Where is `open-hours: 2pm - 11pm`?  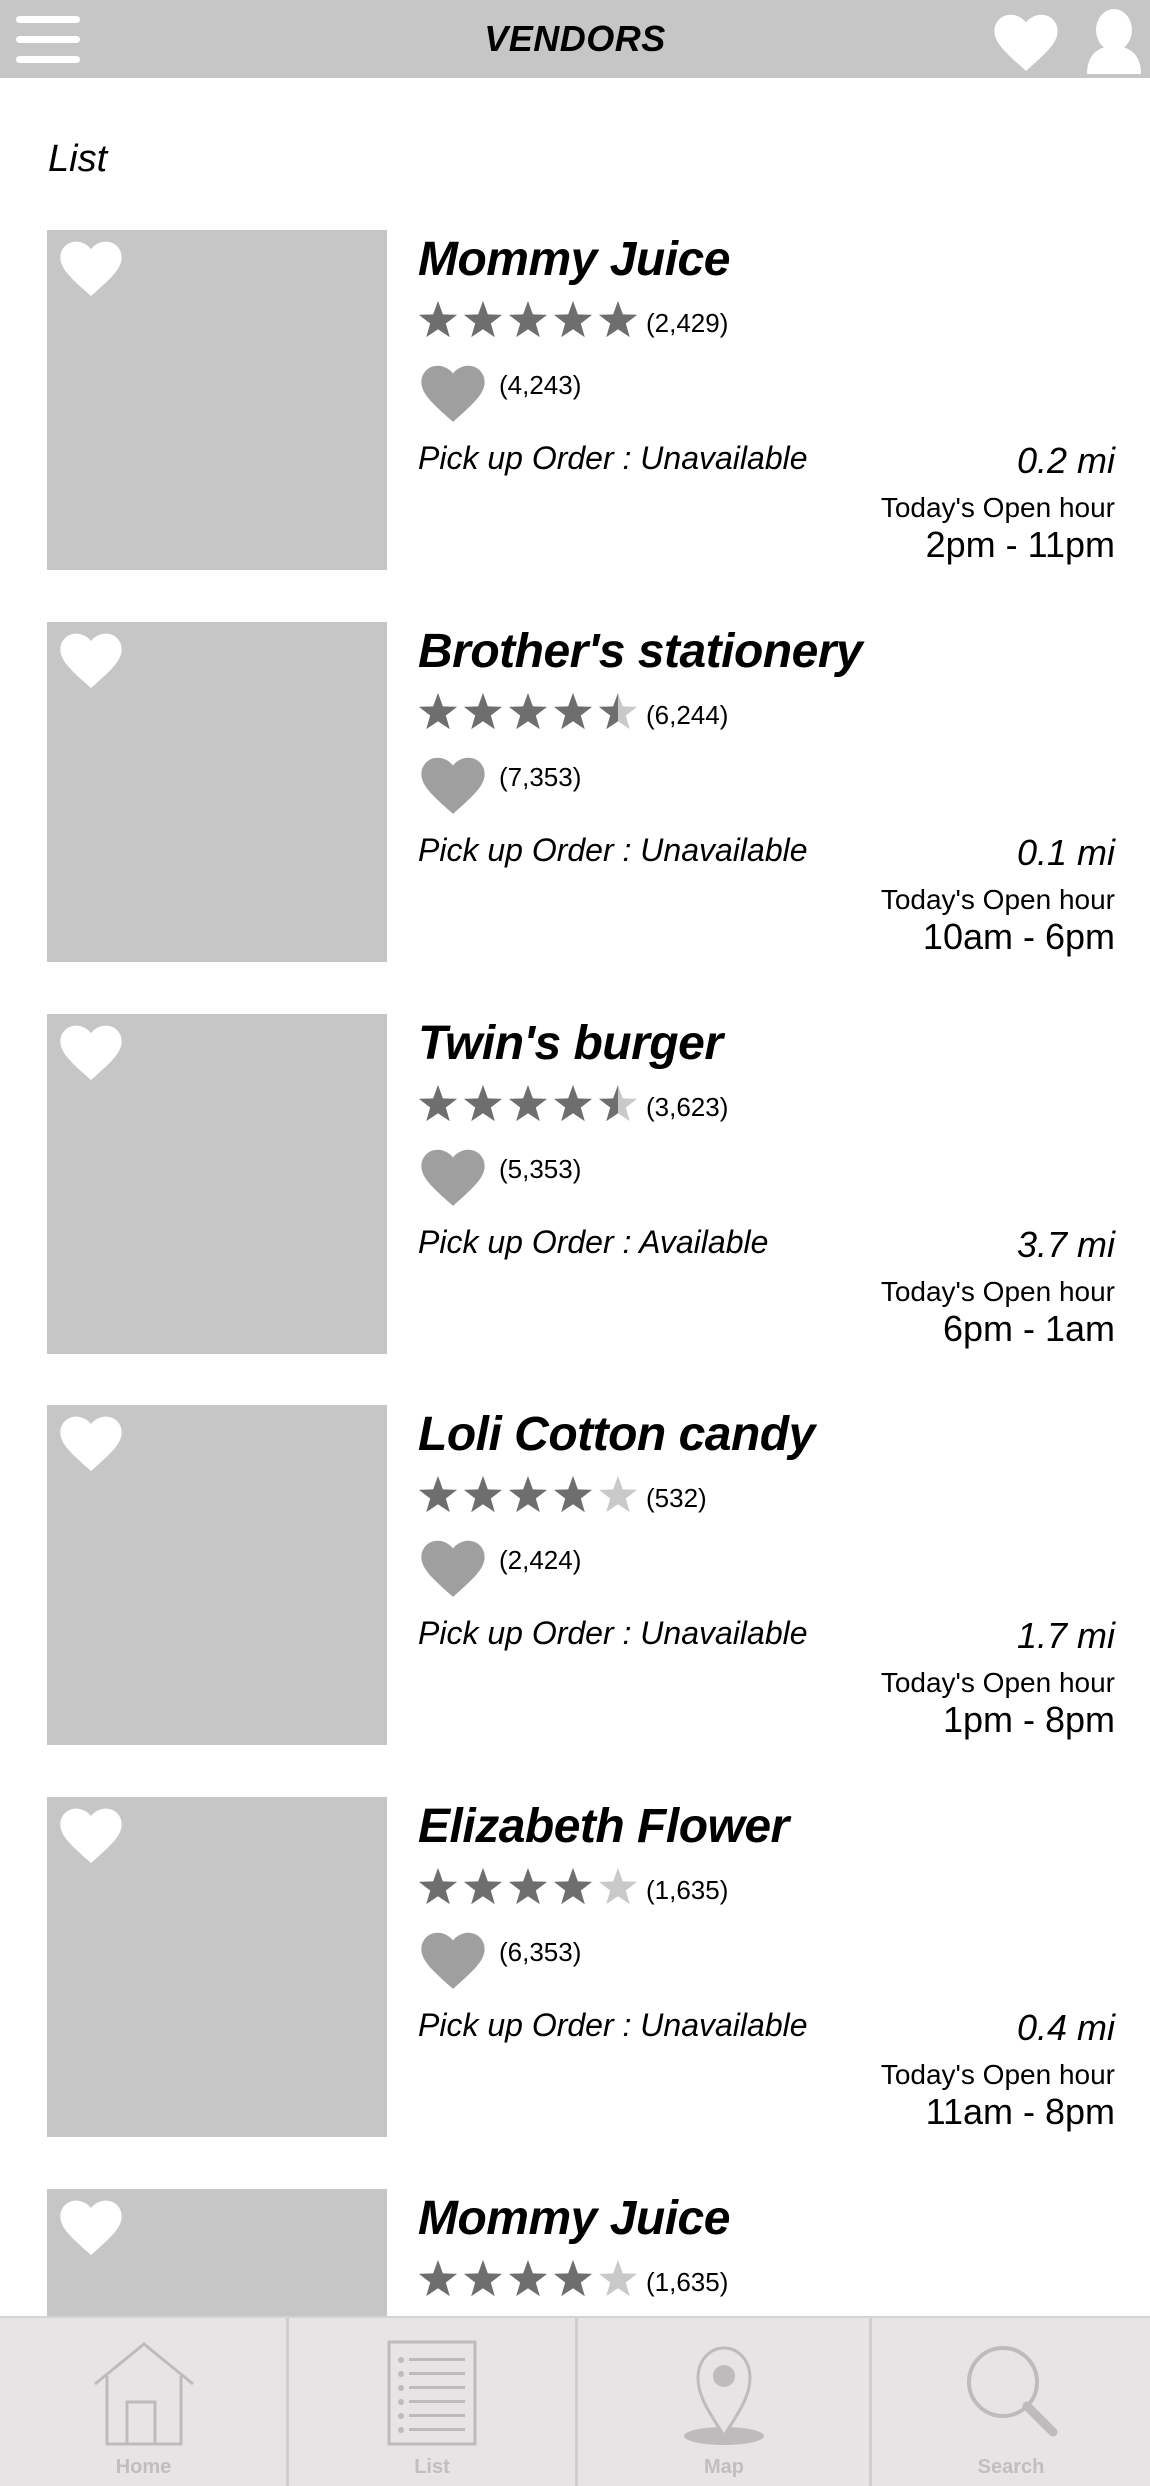
open-hours: 2pm - 11pm is located at coordinates (1020, 544).